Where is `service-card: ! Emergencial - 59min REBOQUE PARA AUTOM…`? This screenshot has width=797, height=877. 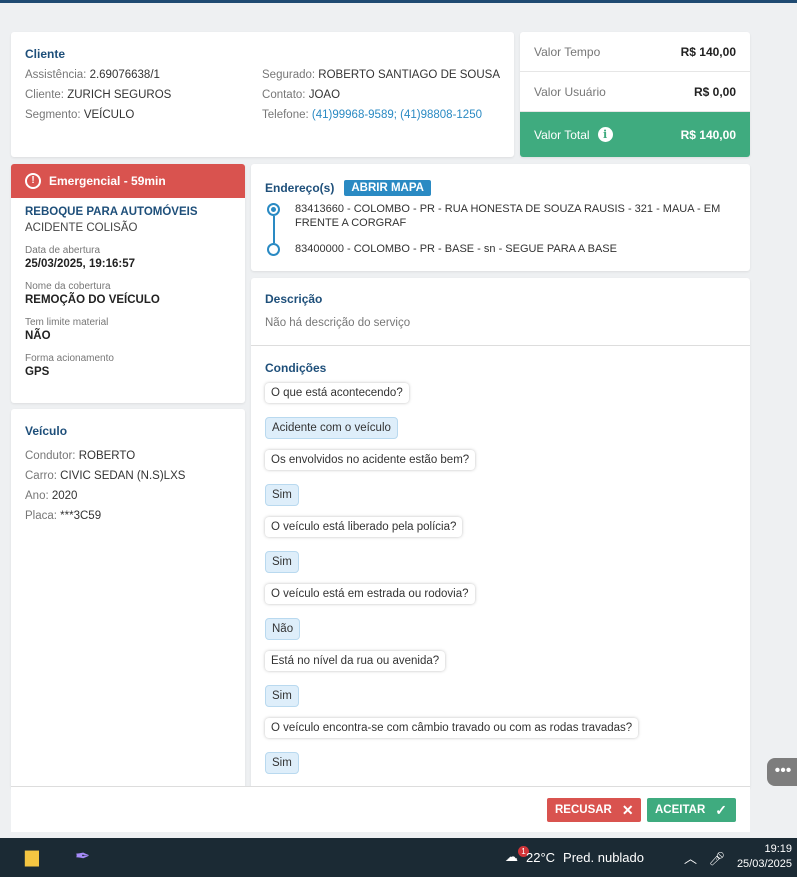 service-card: ! Emergencial - 59min REBOQUE PARA AUTOM… is located at coordinates (128, 283).